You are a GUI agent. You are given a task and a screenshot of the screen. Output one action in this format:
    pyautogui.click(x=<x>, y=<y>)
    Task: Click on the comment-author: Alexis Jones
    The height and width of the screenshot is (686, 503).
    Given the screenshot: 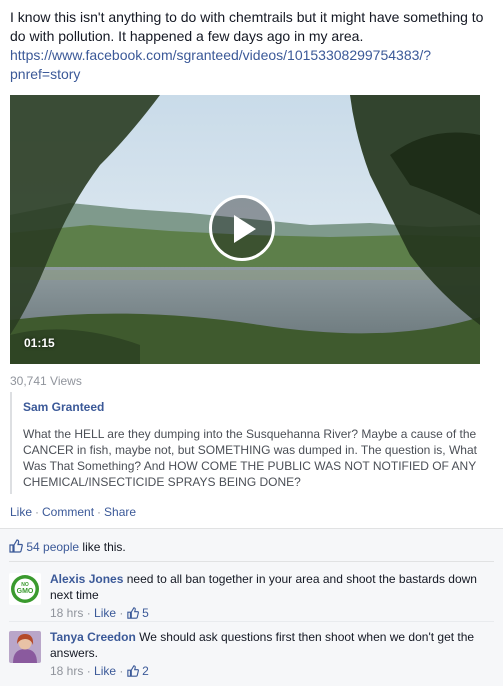 What is the action you would take?
    pyautogui.click(x=86, y=579)
    